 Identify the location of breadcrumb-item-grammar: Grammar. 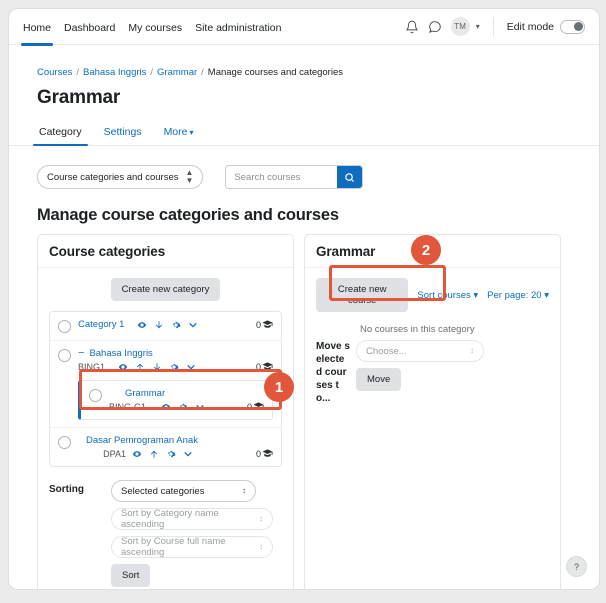
(177, 72).